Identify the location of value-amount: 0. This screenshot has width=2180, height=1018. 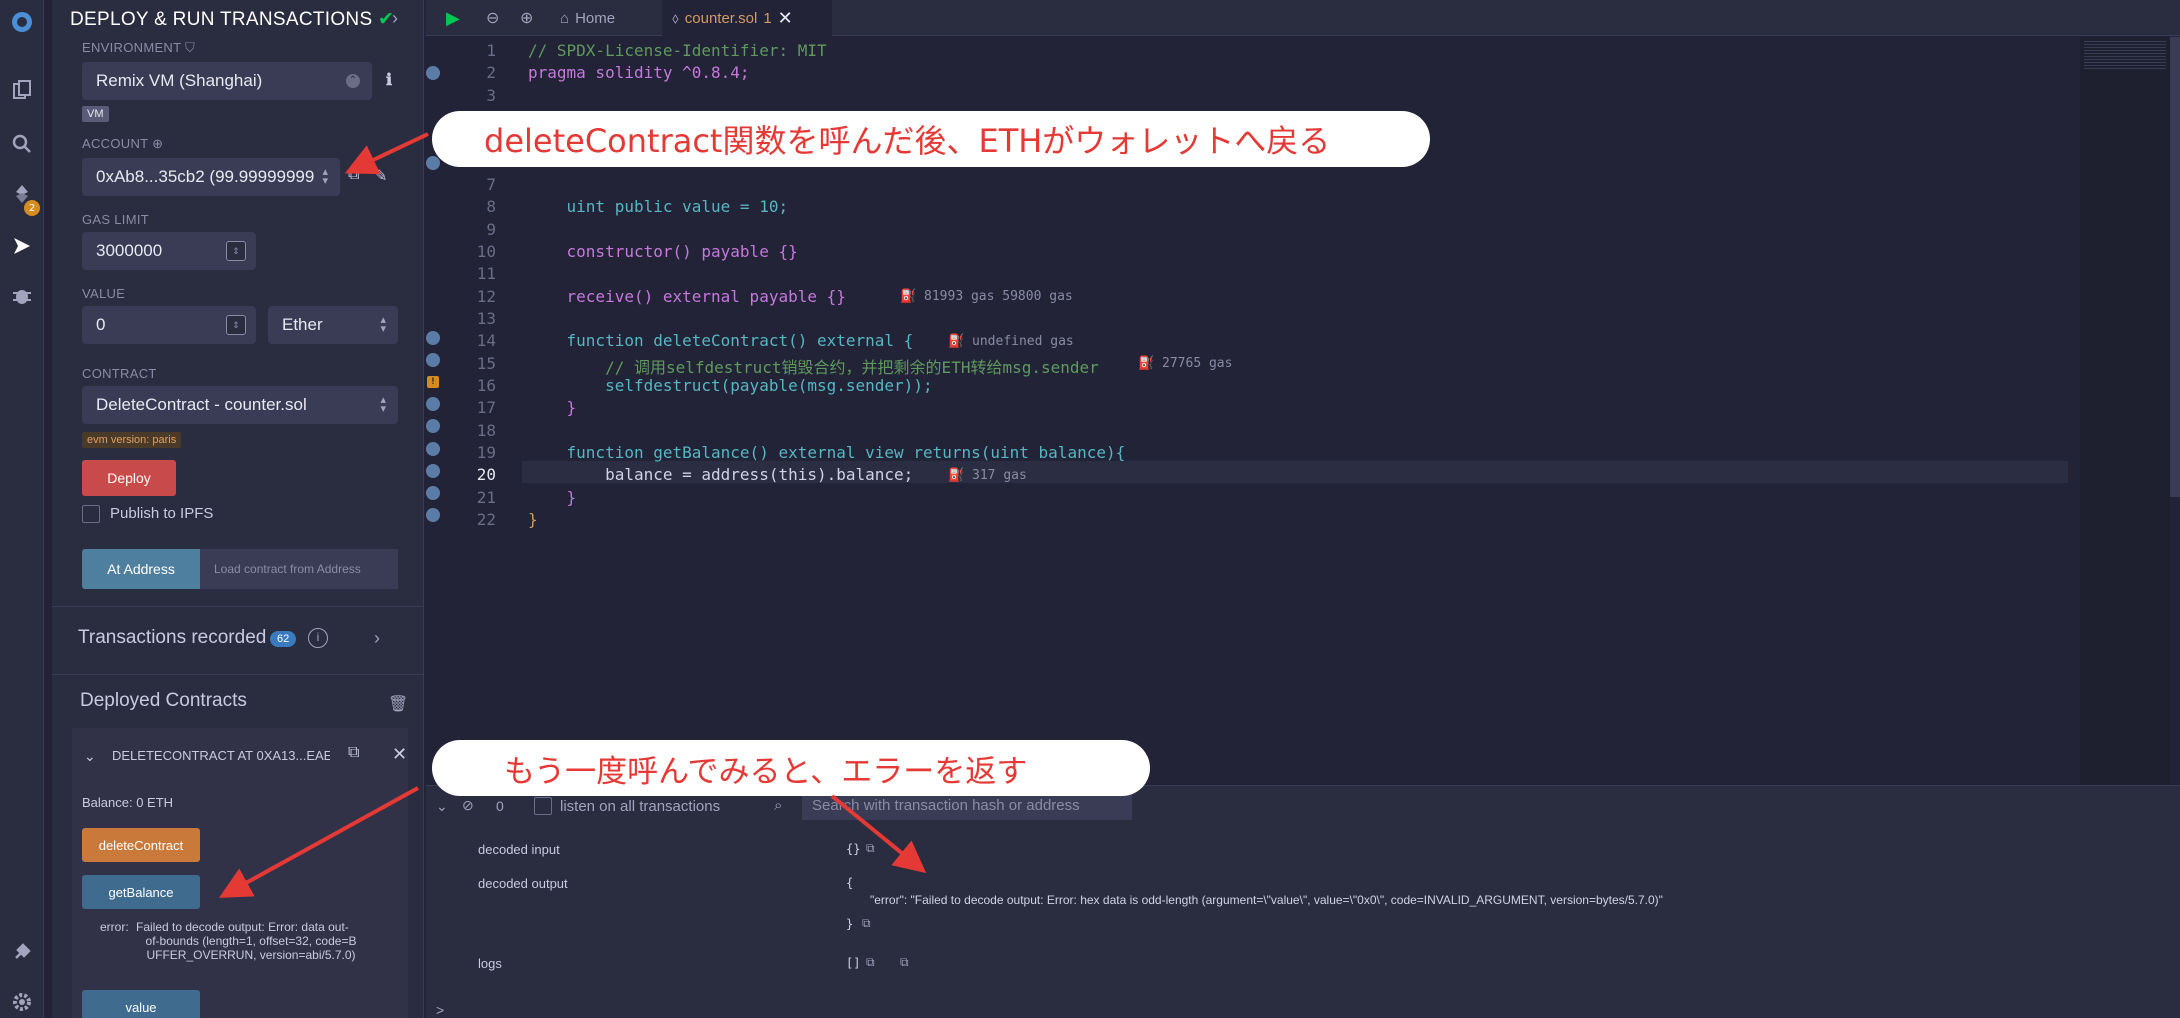
(101, 324).